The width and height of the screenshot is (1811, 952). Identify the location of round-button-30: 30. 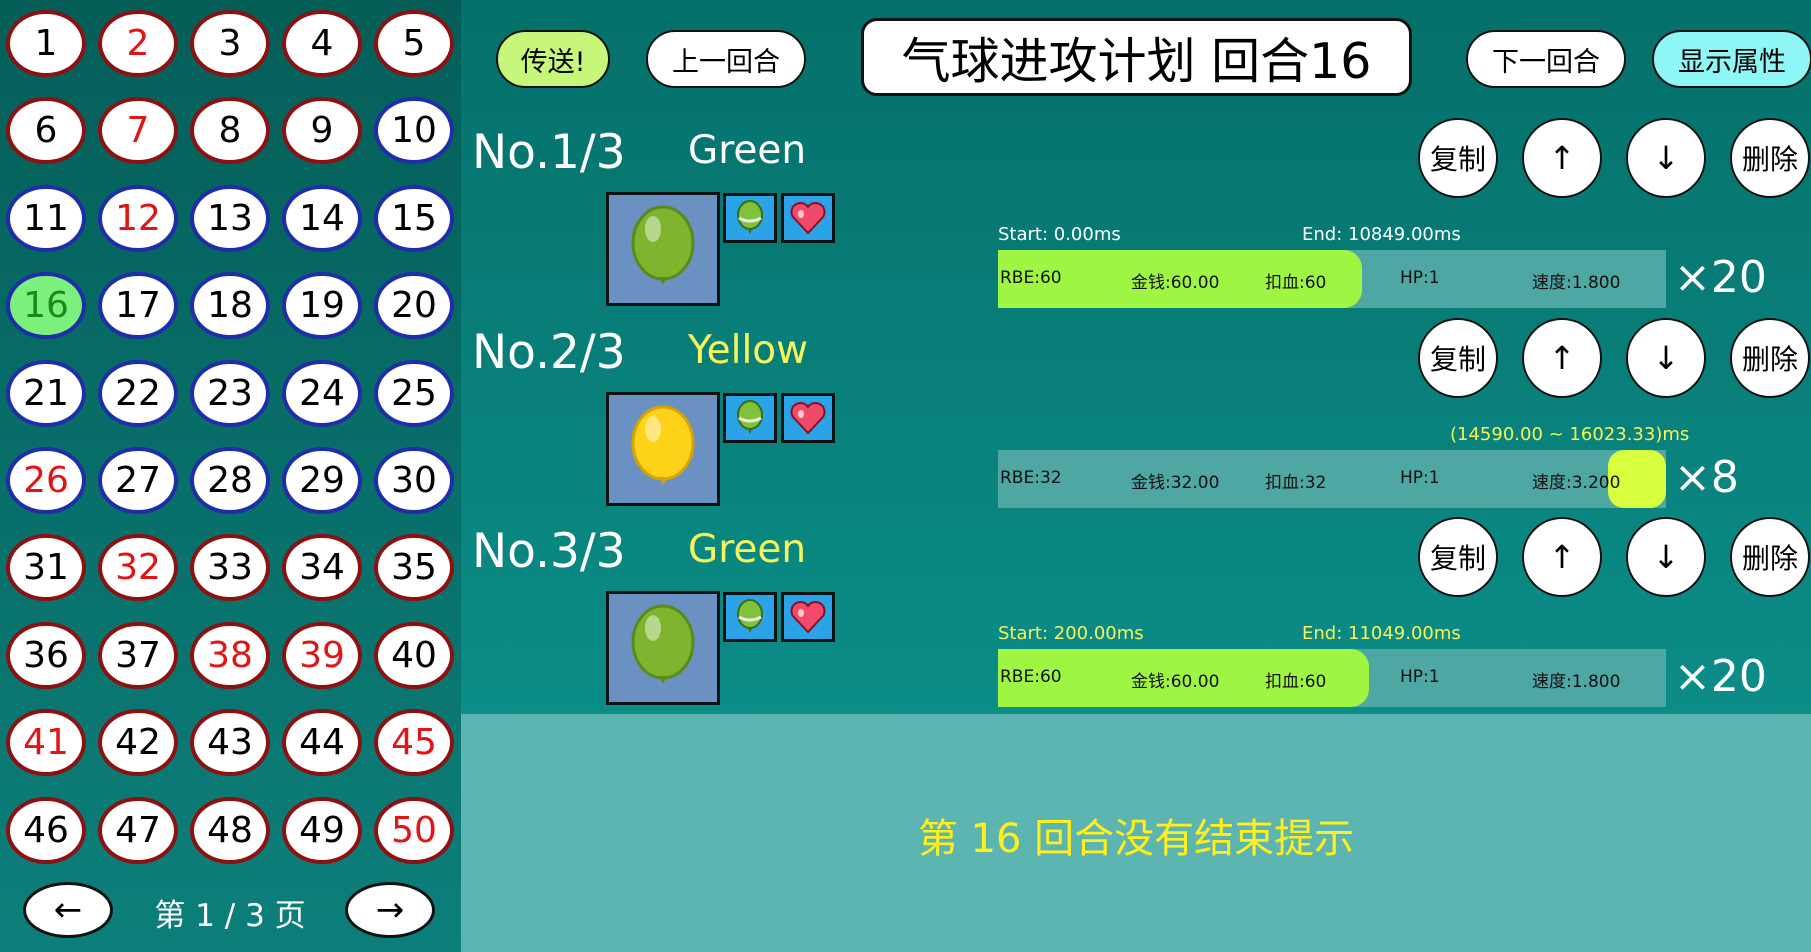
(414, 480).